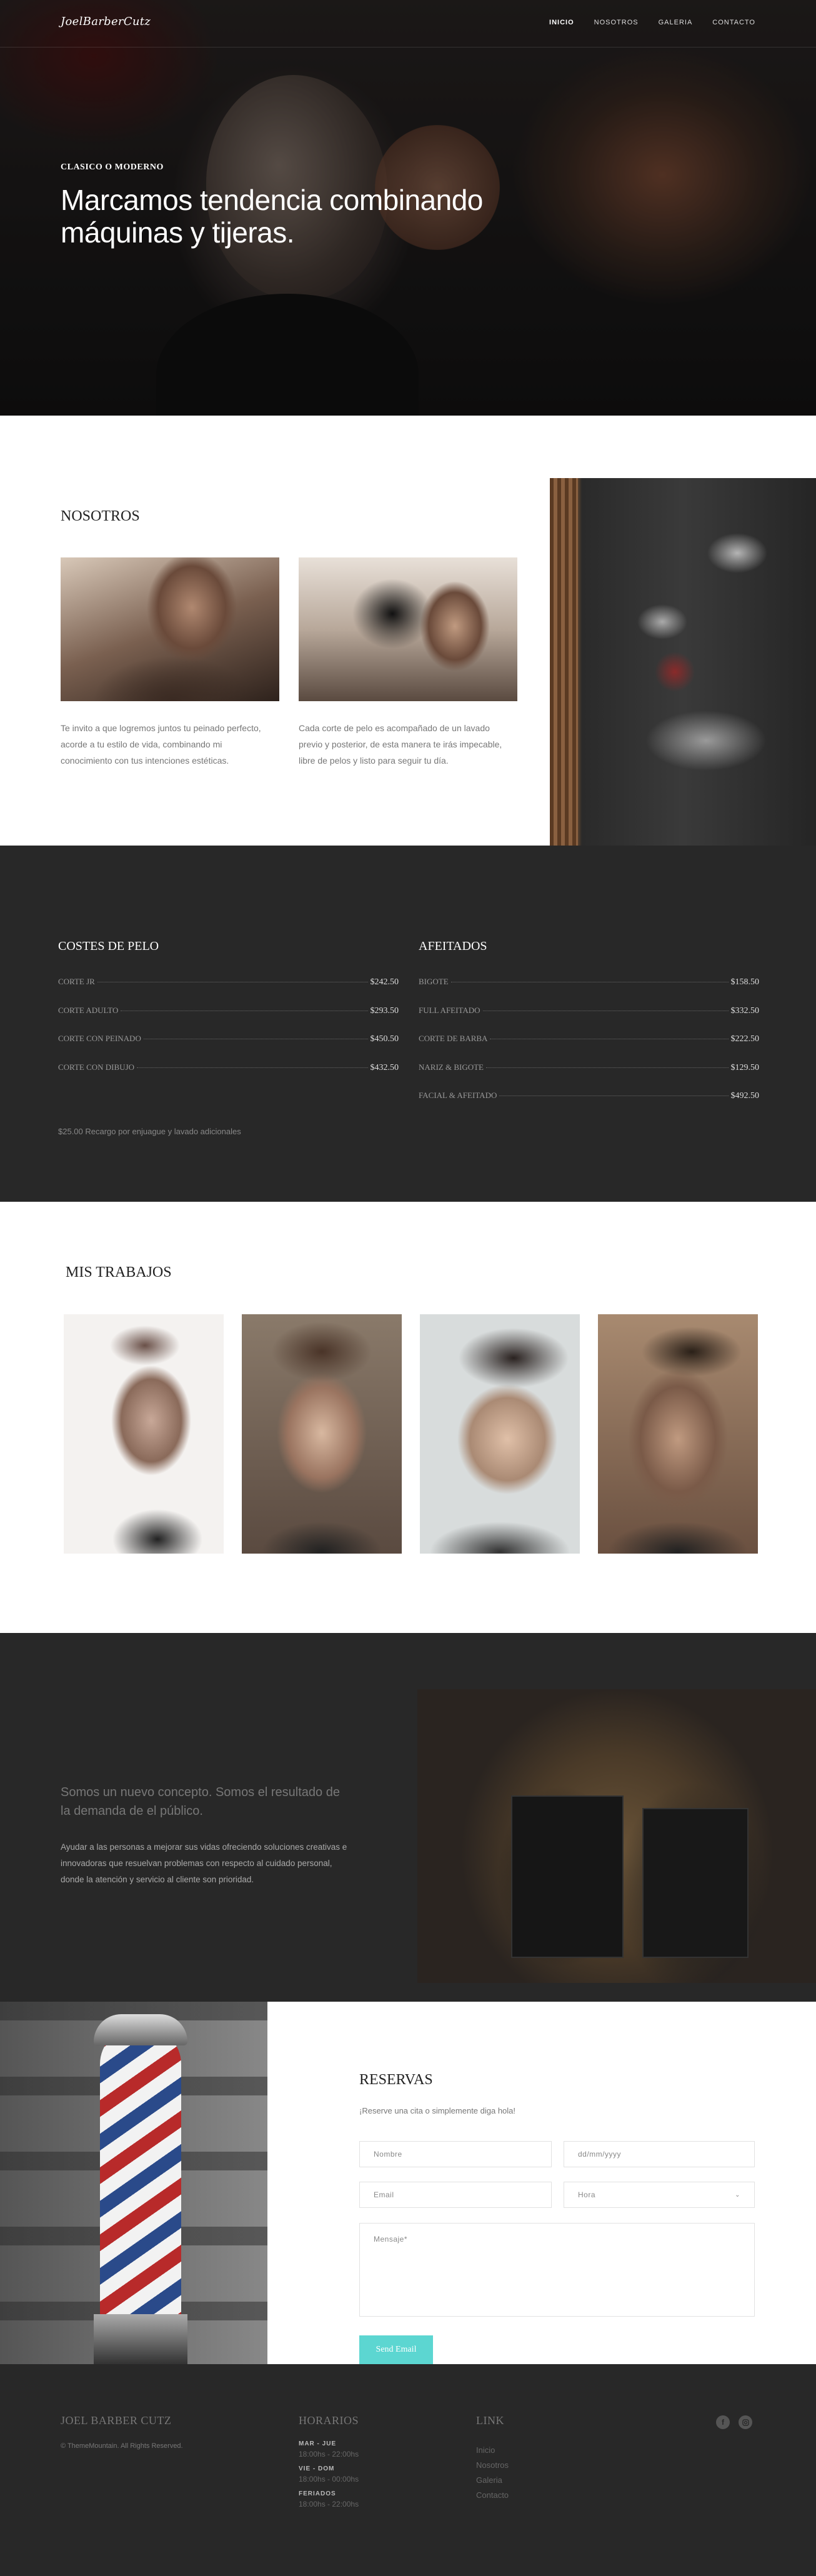  I want to click on site-logo: JoelBarberCutz, so click(106, 21).